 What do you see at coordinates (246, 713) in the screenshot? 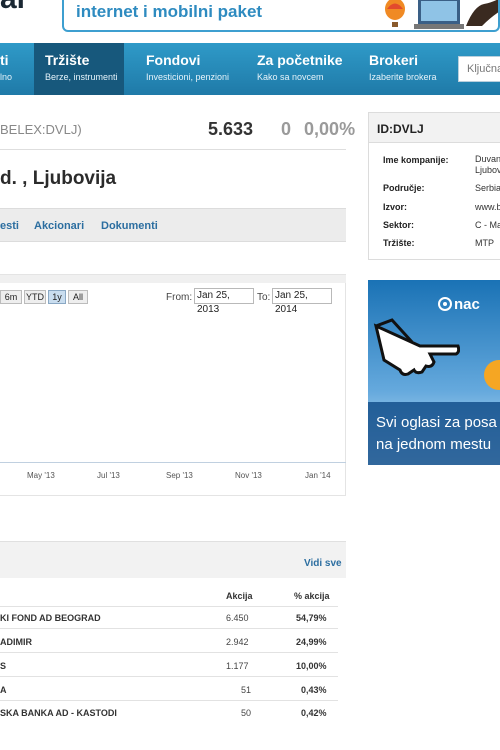
I see `holder-shares: 50` at bounding box center [246, 713].